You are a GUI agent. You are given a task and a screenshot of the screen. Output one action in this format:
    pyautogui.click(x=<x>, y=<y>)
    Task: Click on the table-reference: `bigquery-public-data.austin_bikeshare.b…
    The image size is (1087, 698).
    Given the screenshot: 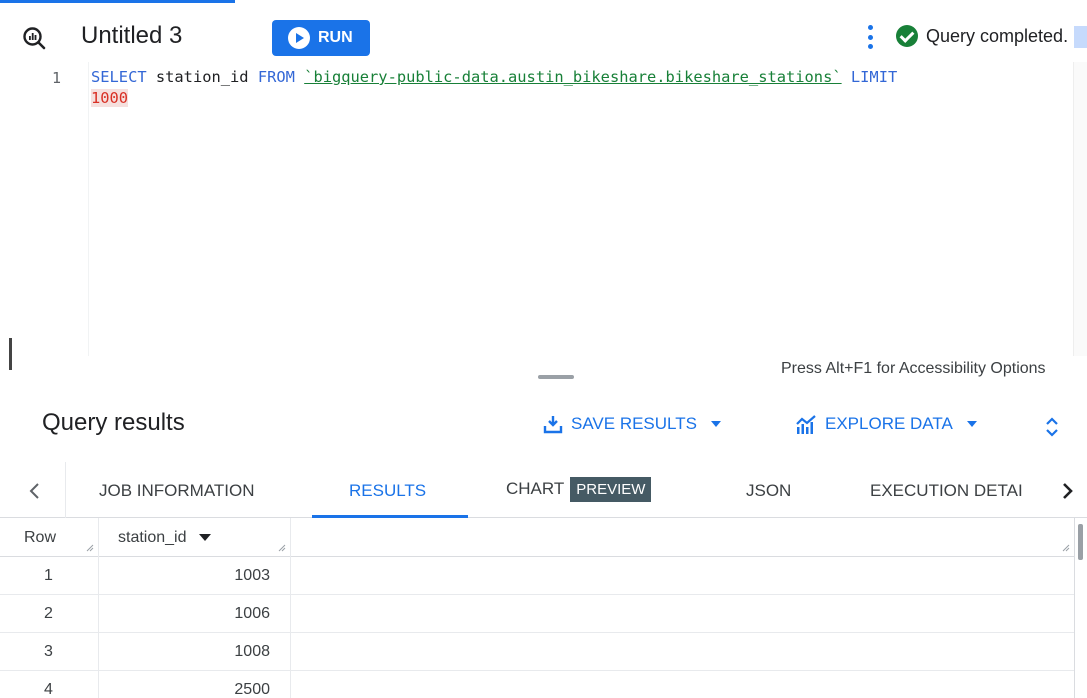 What is the action you would take?
    pyautogui.click(x=572, y=77)
    